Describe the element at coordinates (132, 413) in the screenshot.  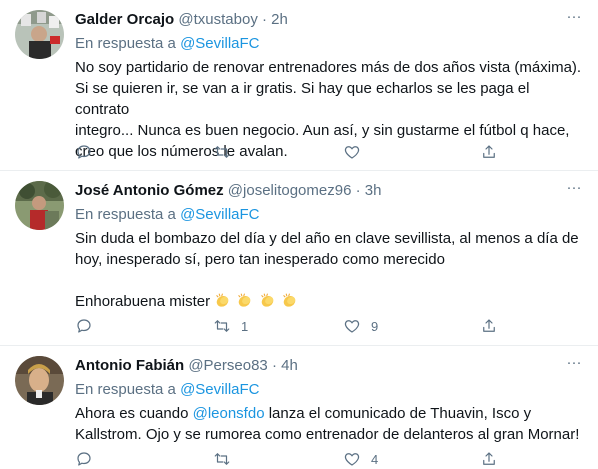
I see `text-segment: Ahora es cuando` at that location.